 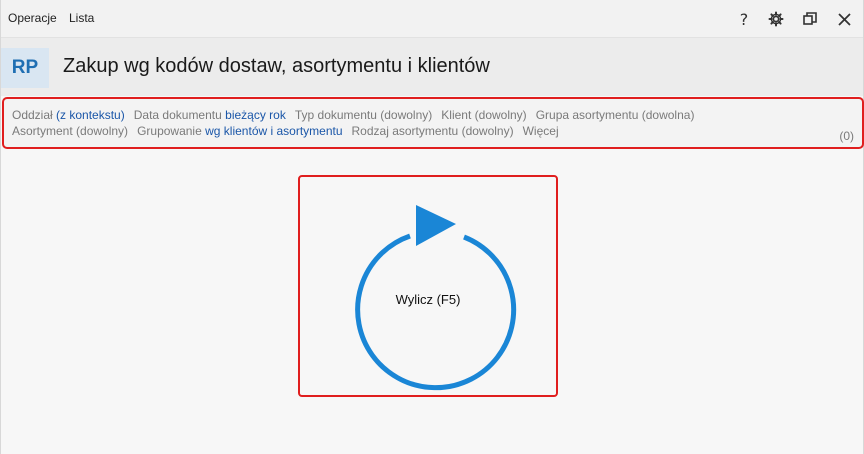 I want to click on compute-button: Wylicz (F5), so click(x=428, y=286).